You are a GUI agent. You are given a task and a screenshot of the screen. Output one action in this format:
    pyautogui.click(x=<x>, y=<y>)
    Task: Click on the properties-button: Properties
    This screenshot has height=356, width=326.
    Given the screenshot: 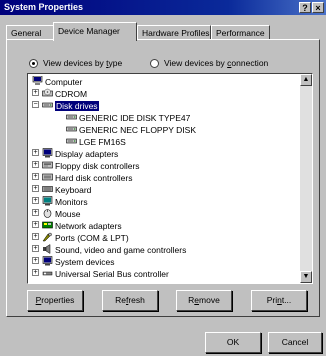 What is the action you would take?
    pyautogui.click(x=55, y=300)
    